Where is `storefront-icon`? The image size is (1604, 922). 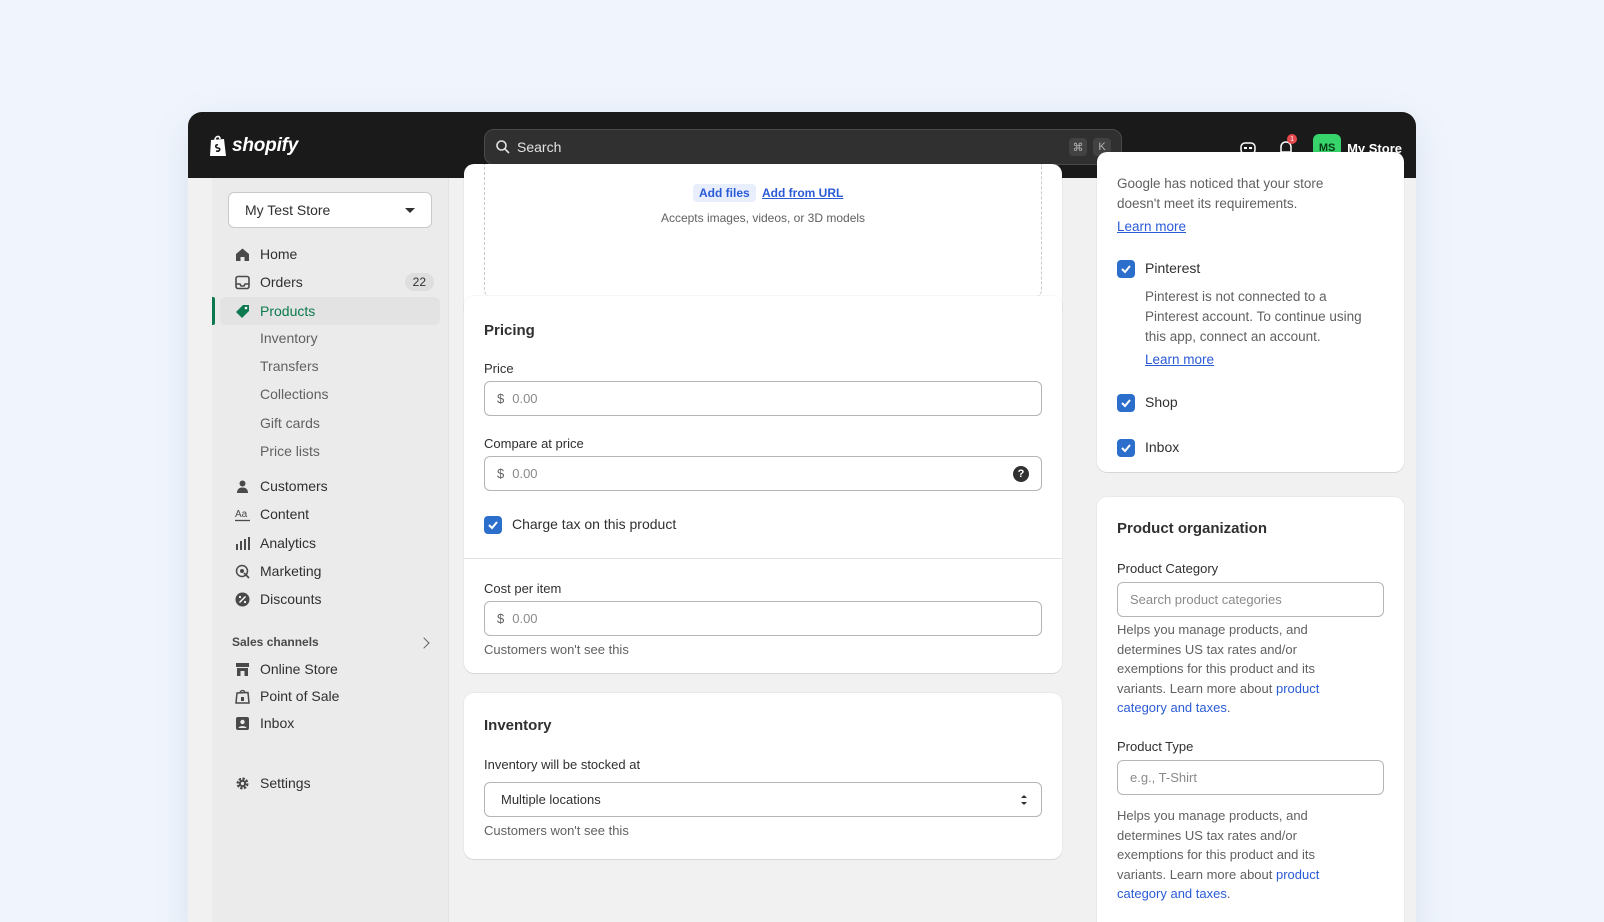
storefront-icon is located at coordinates (242, 669).